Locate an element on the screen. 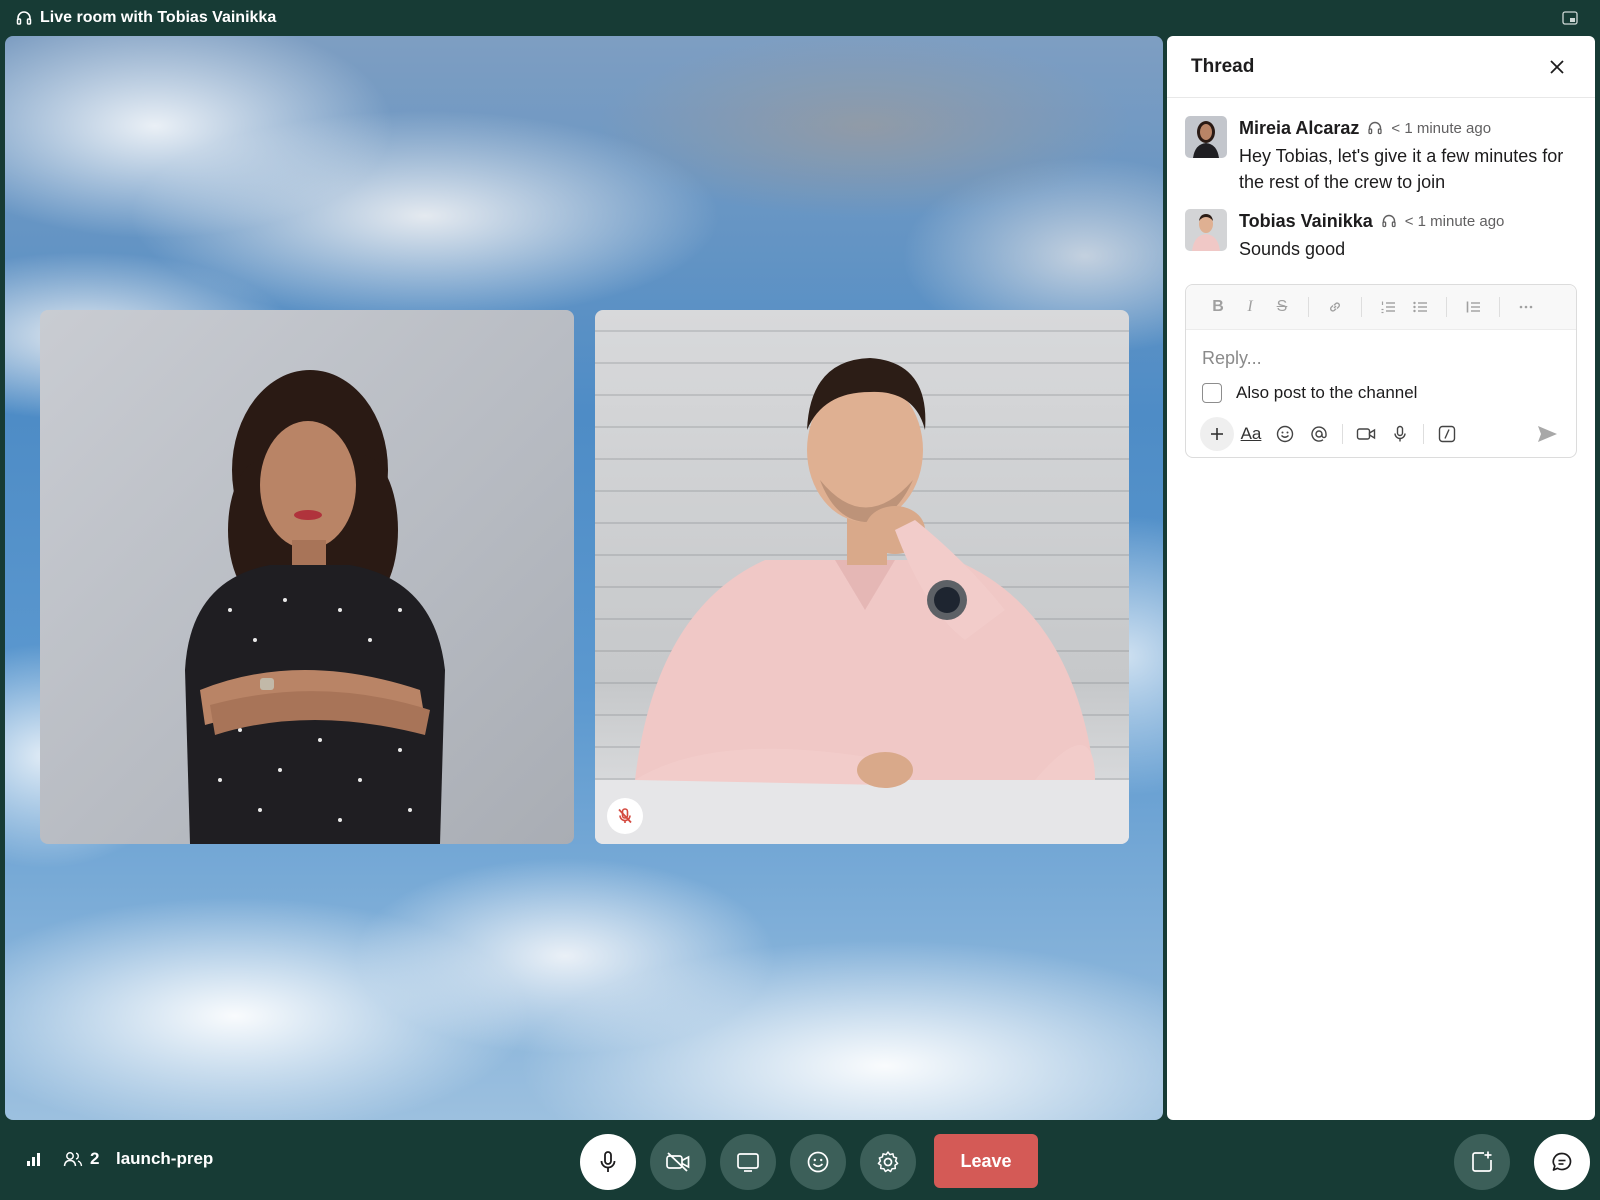 The height and width of the screenshot is (1200, 1600). avatar-image-tobias is located at coordinates (1206, 230).